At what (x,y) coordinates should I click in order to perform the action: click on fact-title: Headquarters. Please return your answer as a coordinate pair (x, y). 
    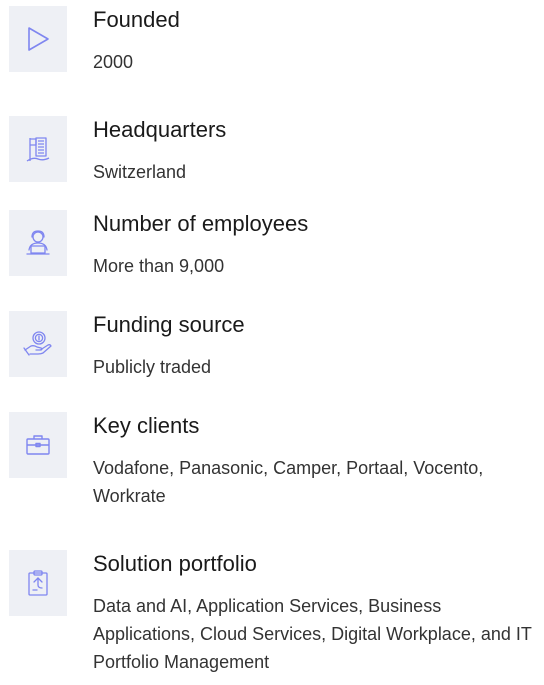
    Looking at the image, I should click on (160, 129).